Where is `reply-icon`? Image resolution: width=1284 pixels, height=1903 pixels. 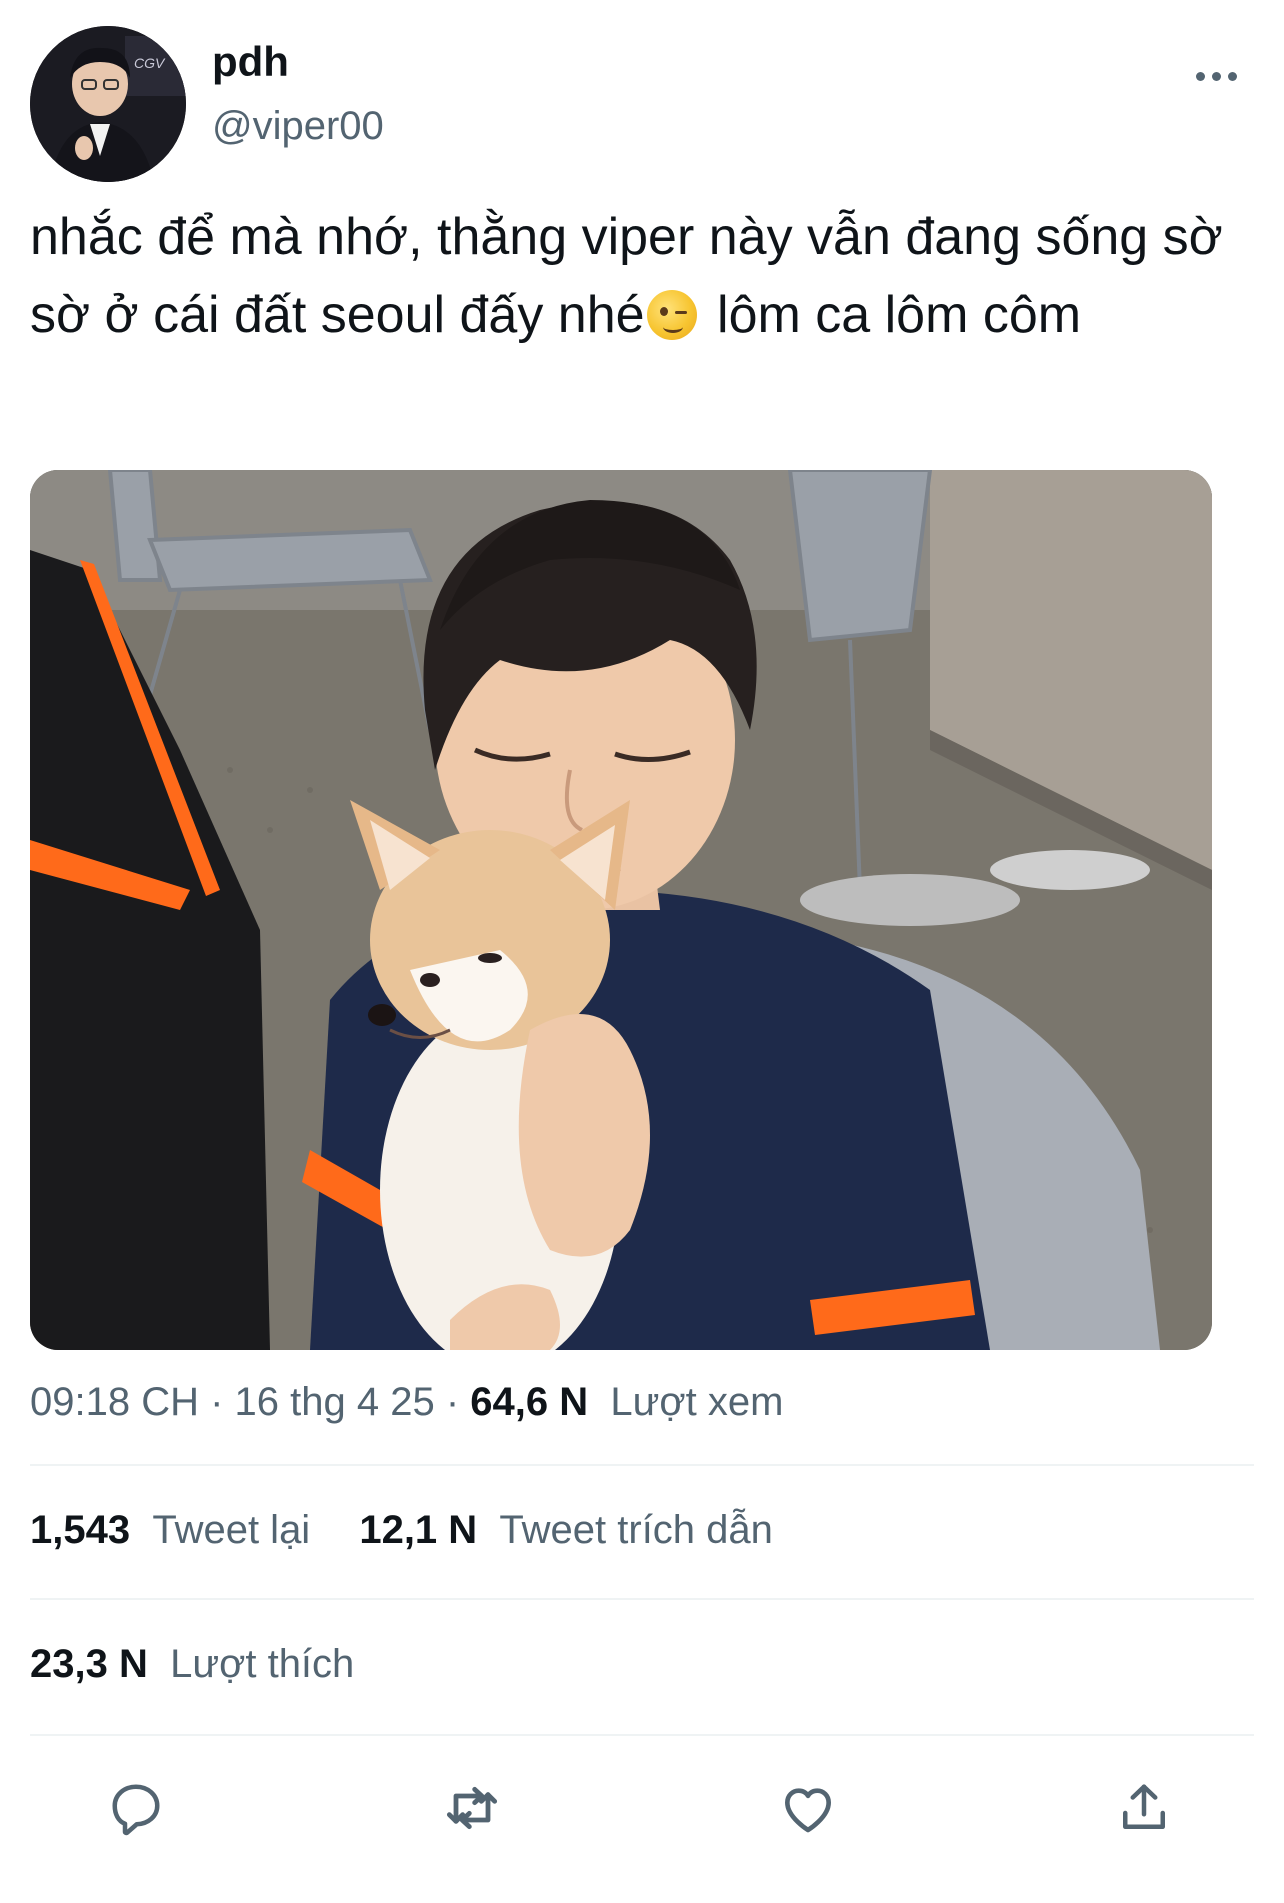
reply-icon is located at coordinates (136, 1810).